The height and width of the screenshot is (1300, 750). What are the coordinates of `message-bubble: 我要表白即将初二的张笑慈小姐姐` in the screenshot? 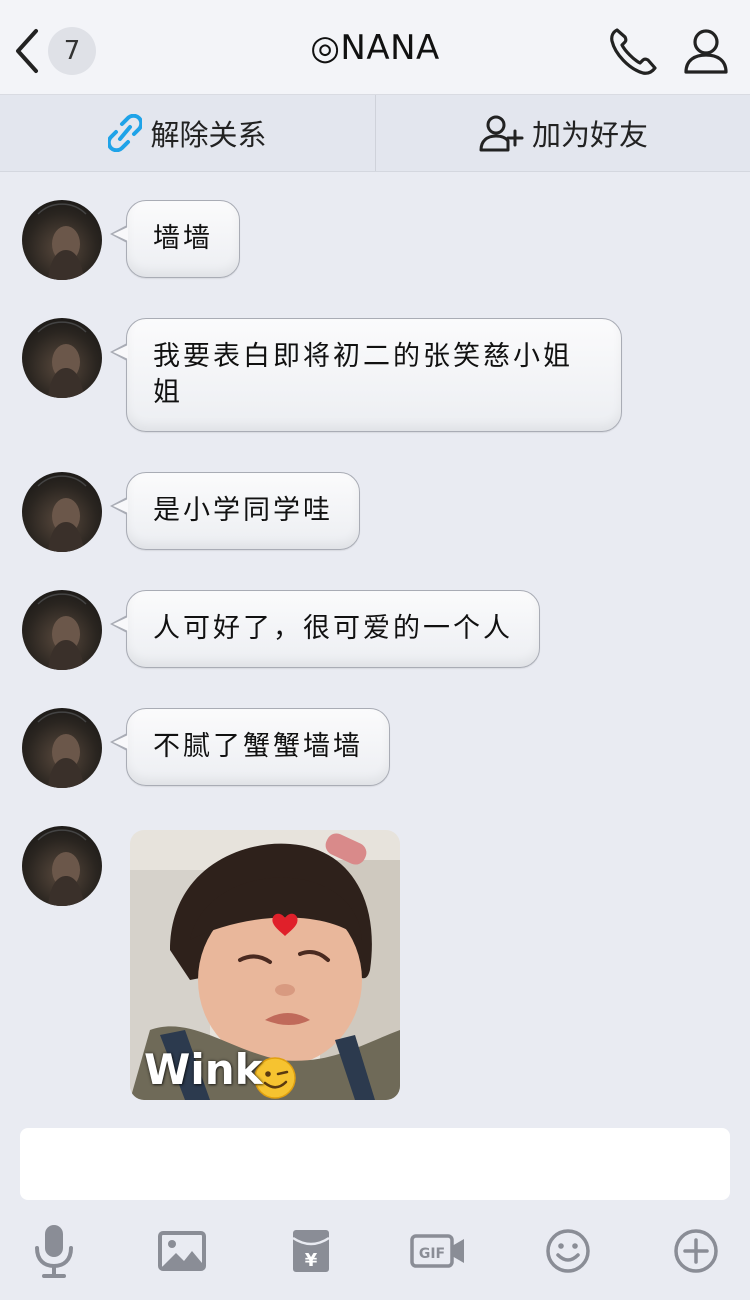 It's located at (366, 375).